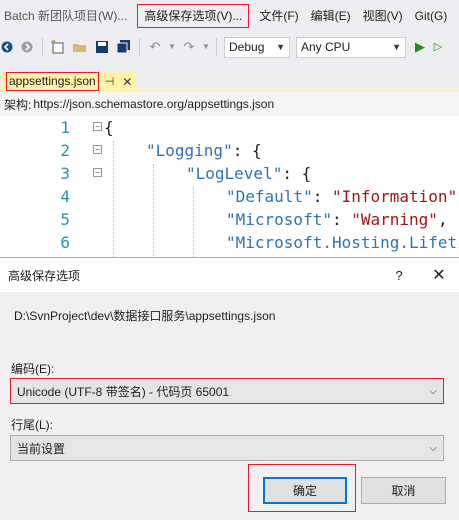  Describe the element at coordinates (33, 369) in the screenshot. I see `encoding-label: 编码(E):` at that location.